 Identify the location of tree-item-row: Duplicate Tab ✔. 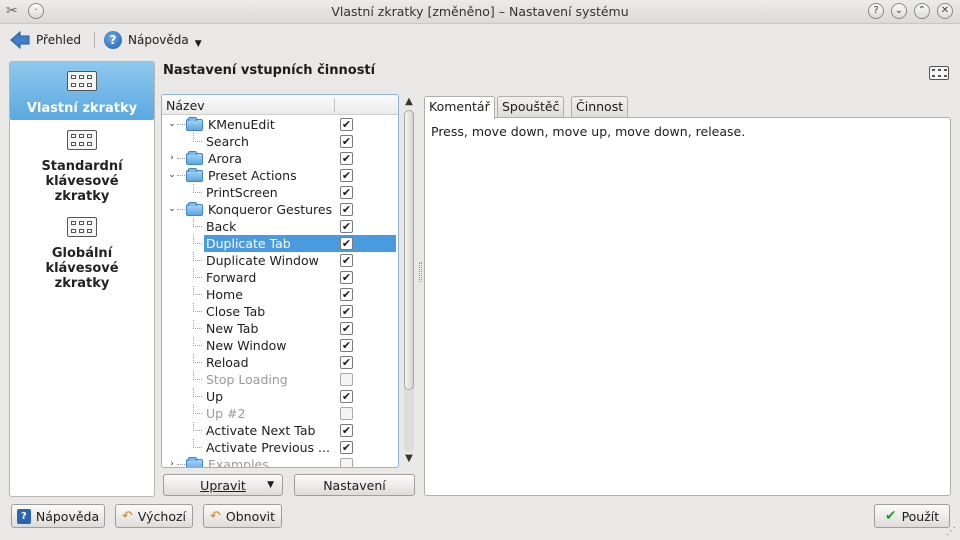
(280, 243).